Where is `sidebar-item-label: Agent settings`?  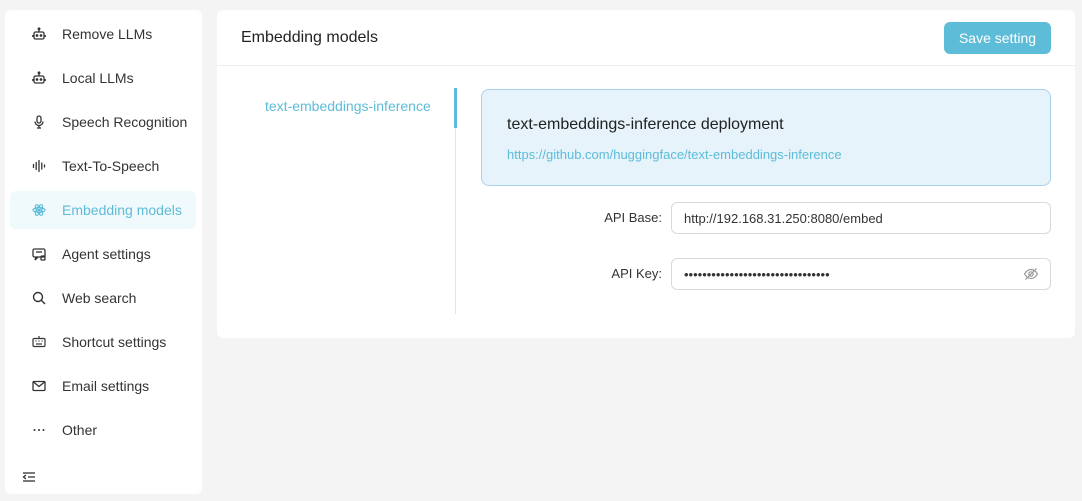 sidebar-item-label: Agent settings is located at coordinates (106, 254).